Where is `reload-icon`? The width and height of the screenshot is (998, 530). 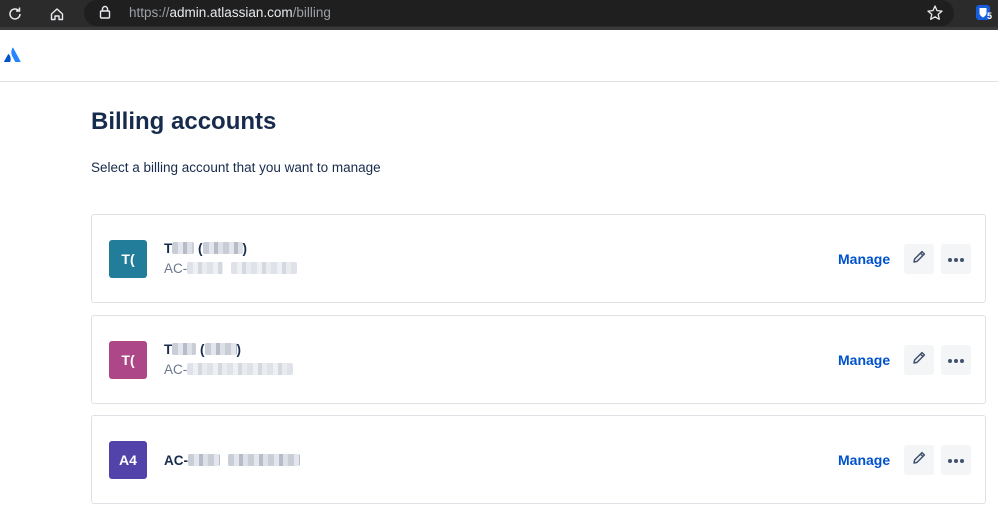
reload-icon is located at coordinates (15, 14).